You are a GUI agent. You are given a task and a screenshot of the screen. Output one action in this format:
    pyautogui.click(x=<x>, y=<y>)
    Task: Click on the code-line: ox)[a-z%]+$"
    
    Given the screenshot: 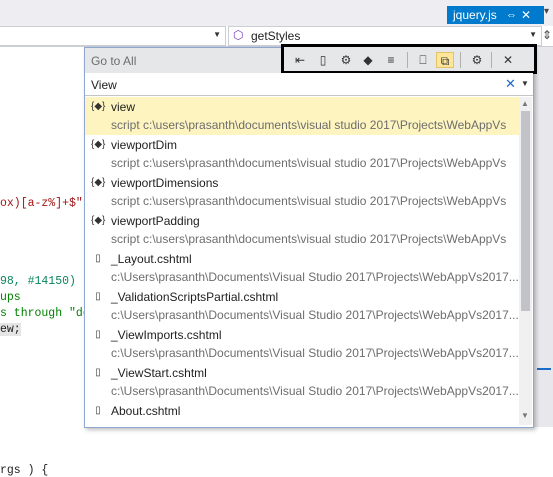 What is the action you would take?
    pyautogui.click(x=41, y=203)
    